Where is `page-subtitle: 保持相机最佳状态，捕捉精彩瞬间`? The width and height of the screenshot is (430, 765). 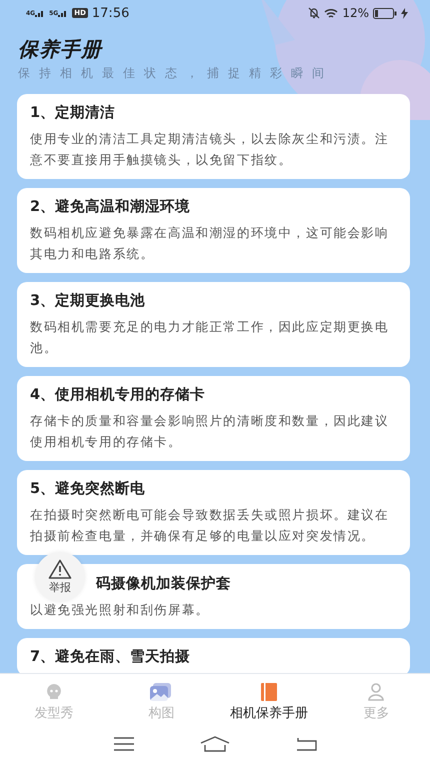
page-subtitle: 保持相机最佳状态，捕捉精彩瞬间 is located at coordinates (176, 73).